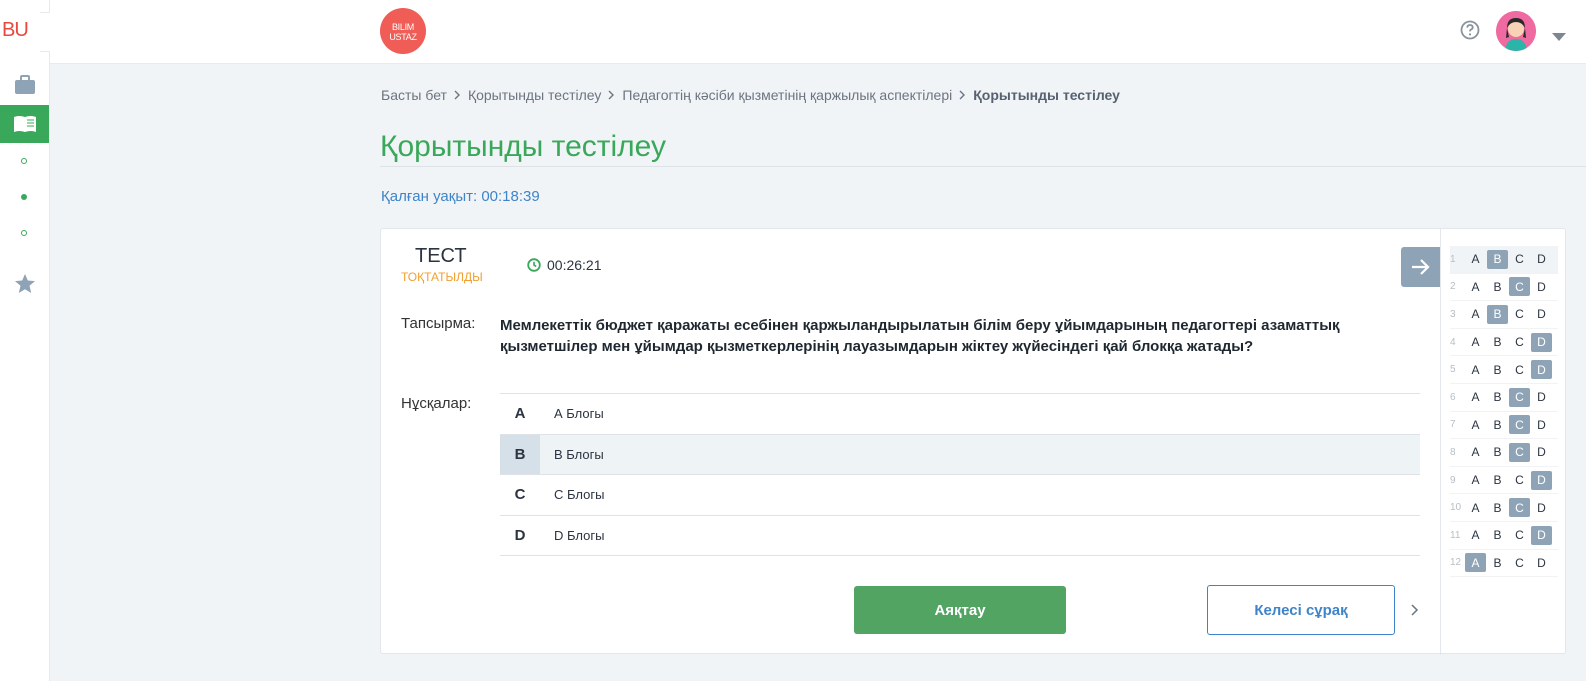  I want to click on next-chevron-button, so click(1415, 612).